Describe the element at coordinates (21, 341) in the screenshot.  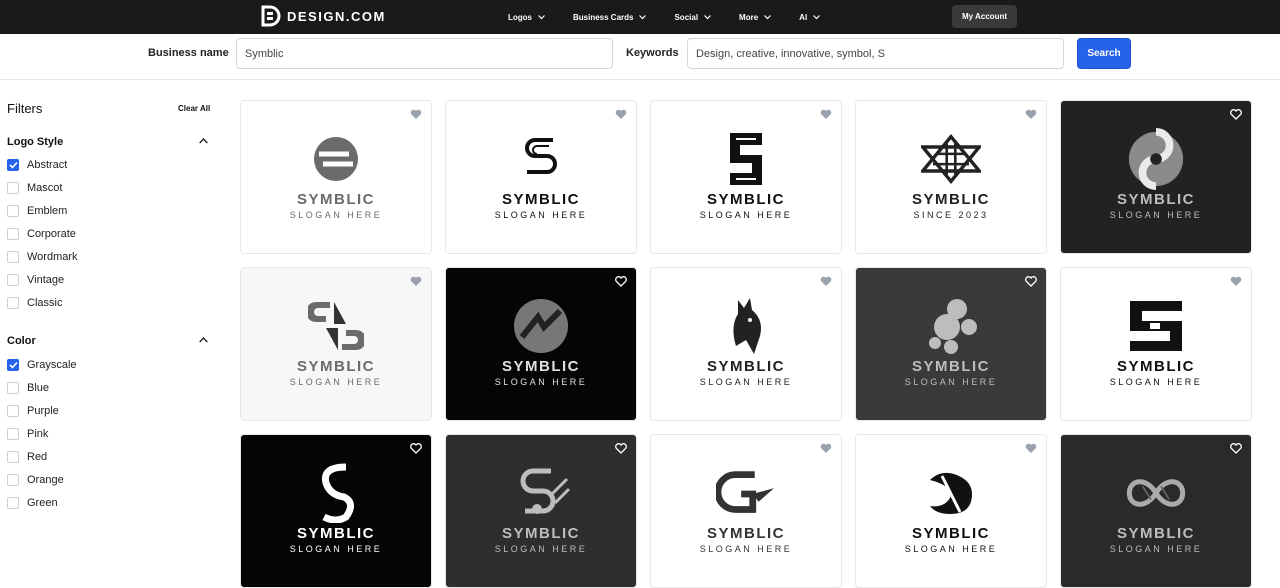
I see `color-title: Color` at that location.